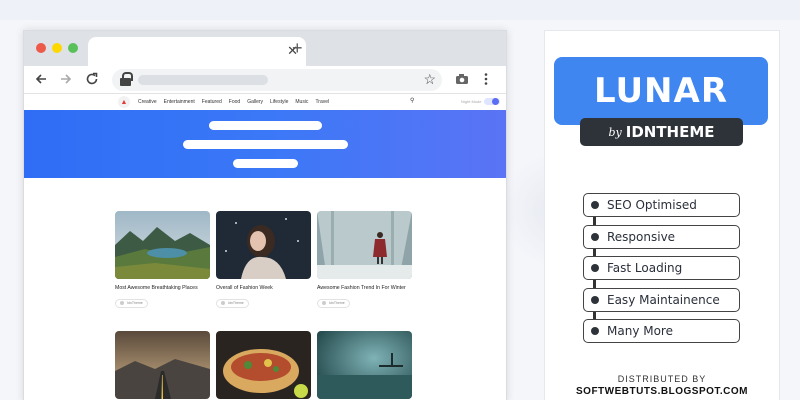 This screenshot has height=400, width=800. I want to click on post-thumbnail-landscape, so click(162, 245).